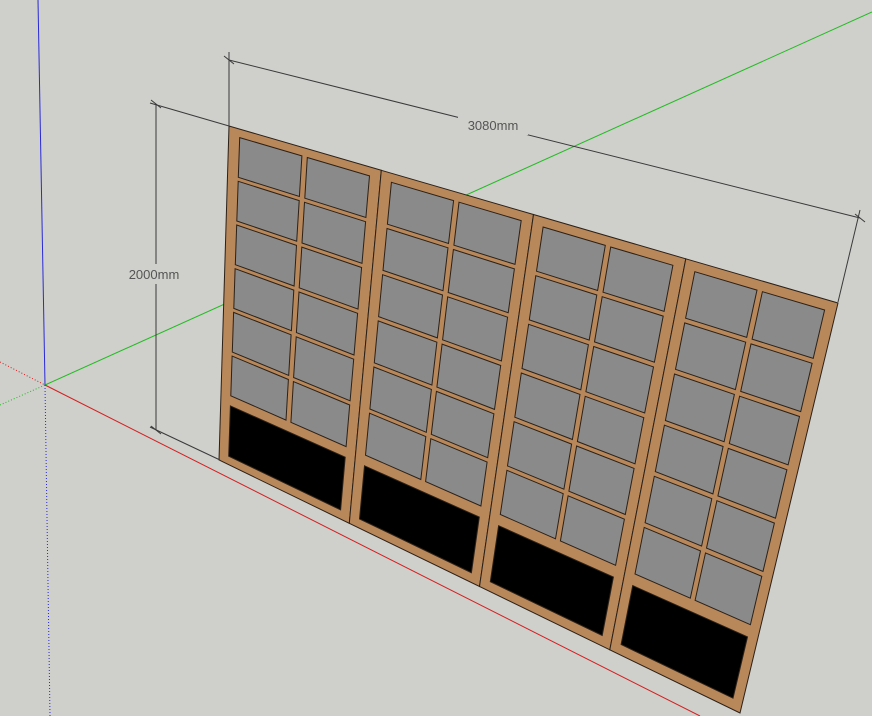 Image resolution: width=872 pixels, height=716 pixels. I want to click on dimension-height: 2000mm, so click(175, 280).